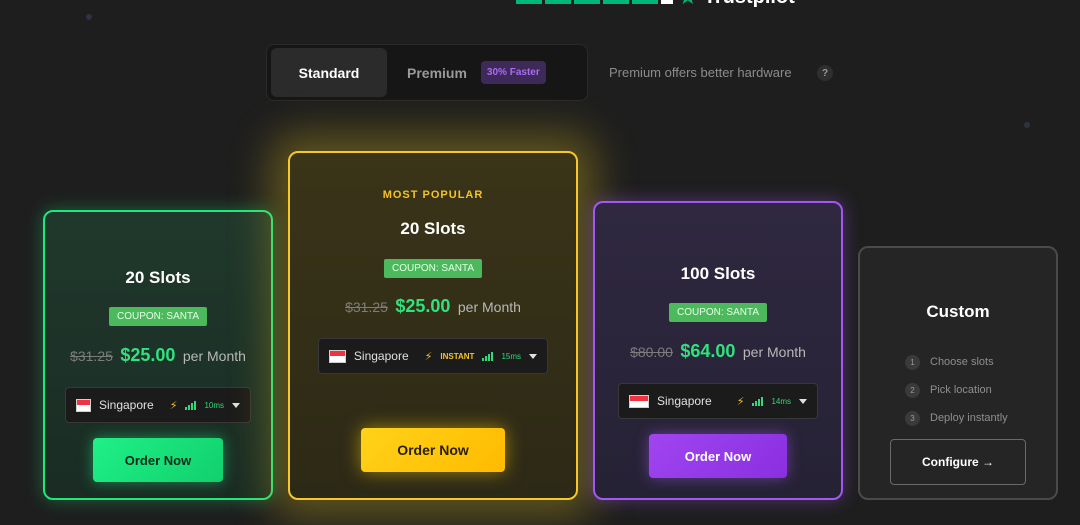 The height and width of the screenshot is (525, 1080). I want to click on location-select: Singapore ⚡ 14ms, so click(718, 401).